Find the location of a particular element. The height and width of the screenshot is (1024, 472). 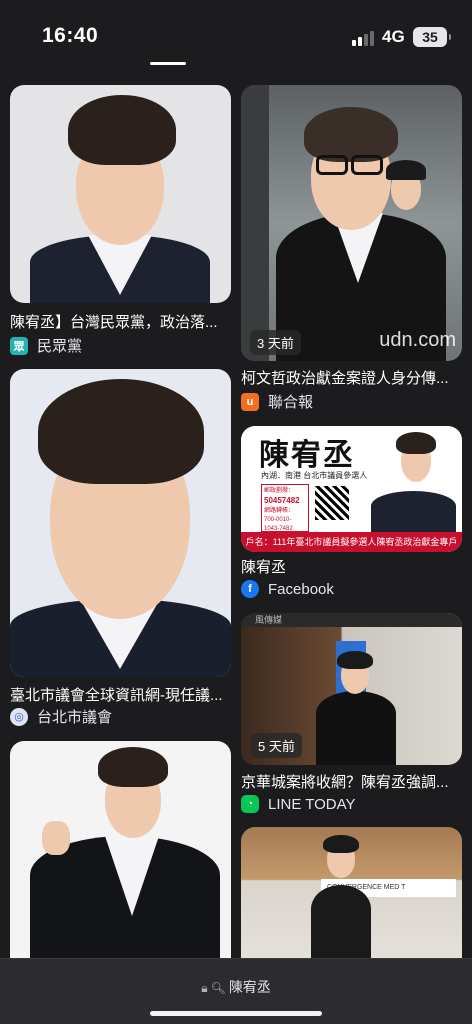

source-name: Facebook is located at coordinates (301, 589).